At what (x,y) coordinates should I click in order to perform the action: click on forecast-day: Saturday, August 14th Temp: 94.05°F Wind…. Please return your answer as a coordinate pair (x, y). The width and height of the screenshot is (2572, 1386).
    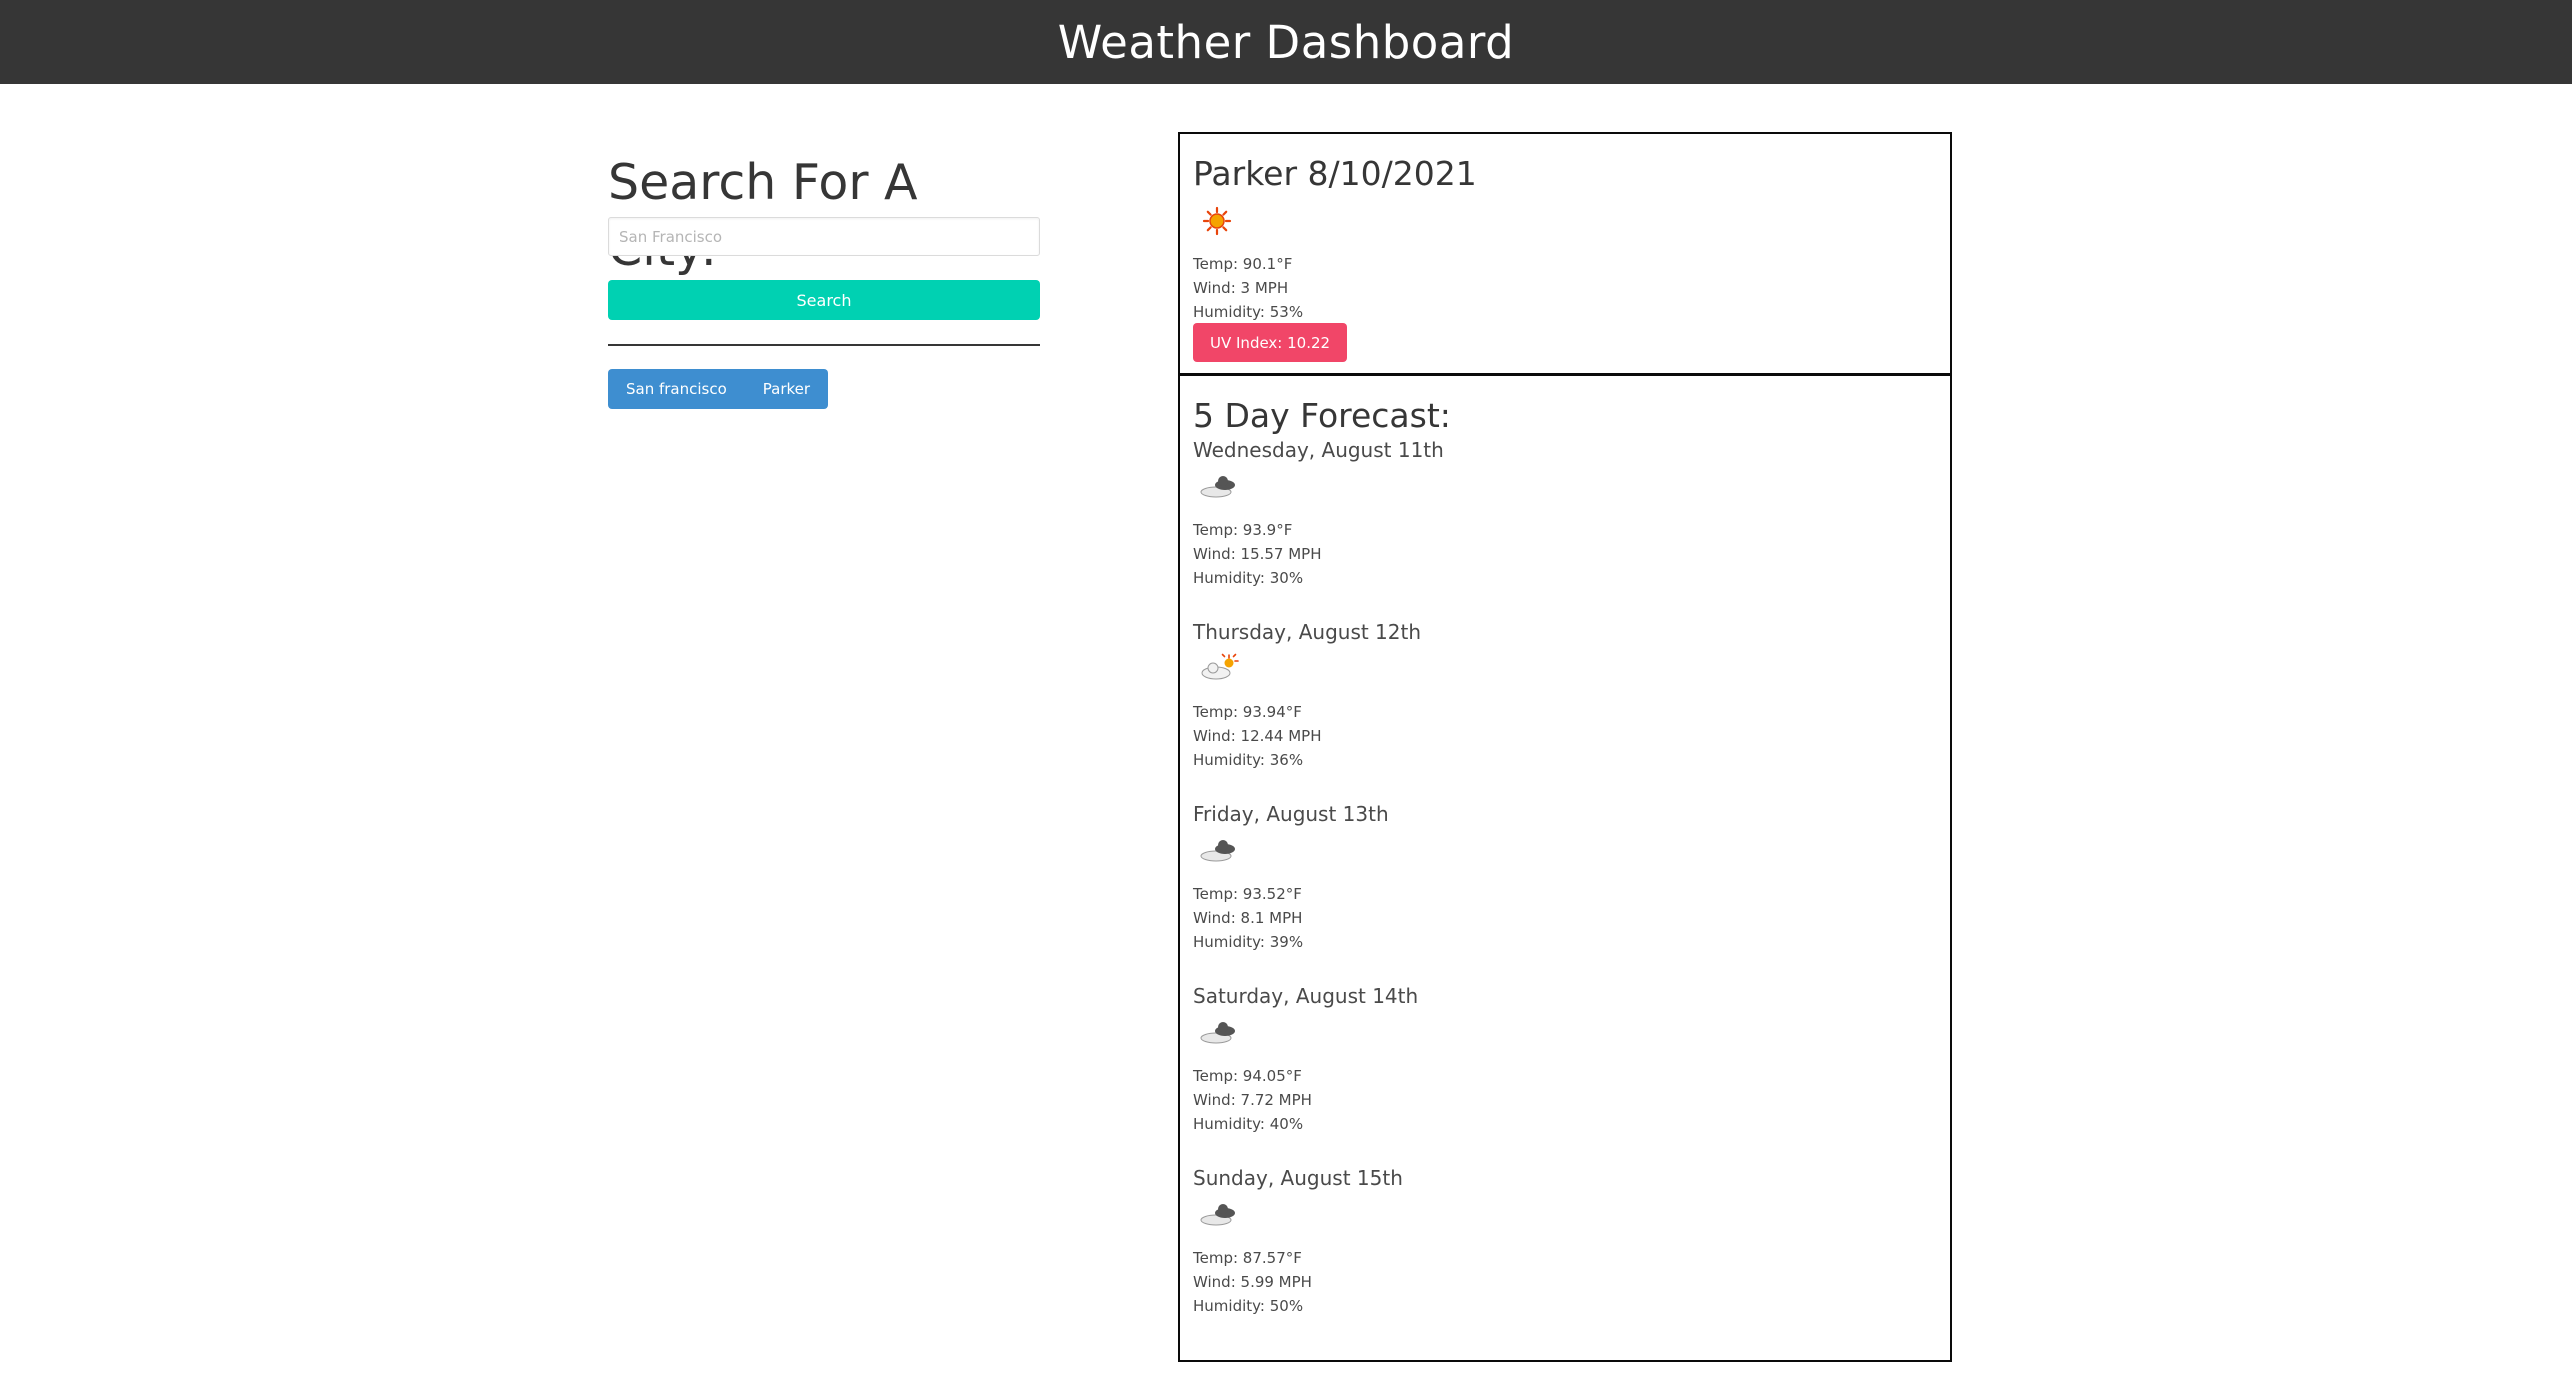
    Looking at the image, I should click on (1493, 1075).